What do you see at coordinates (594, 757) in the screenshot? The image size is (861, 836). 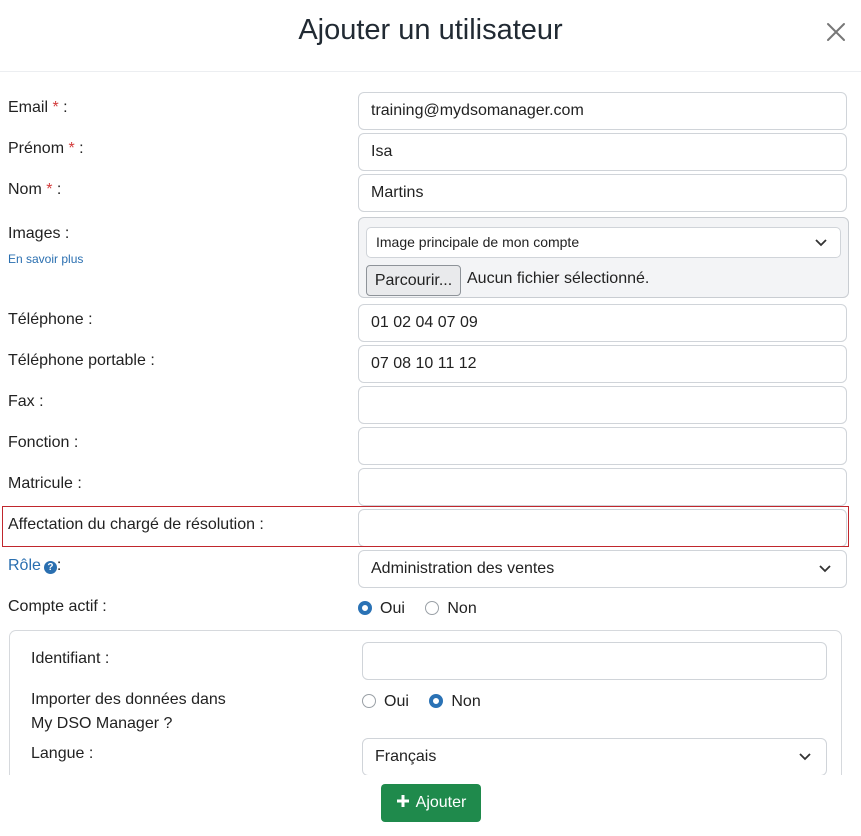 I see `language-select: Français` at bounding box center [594, 757].